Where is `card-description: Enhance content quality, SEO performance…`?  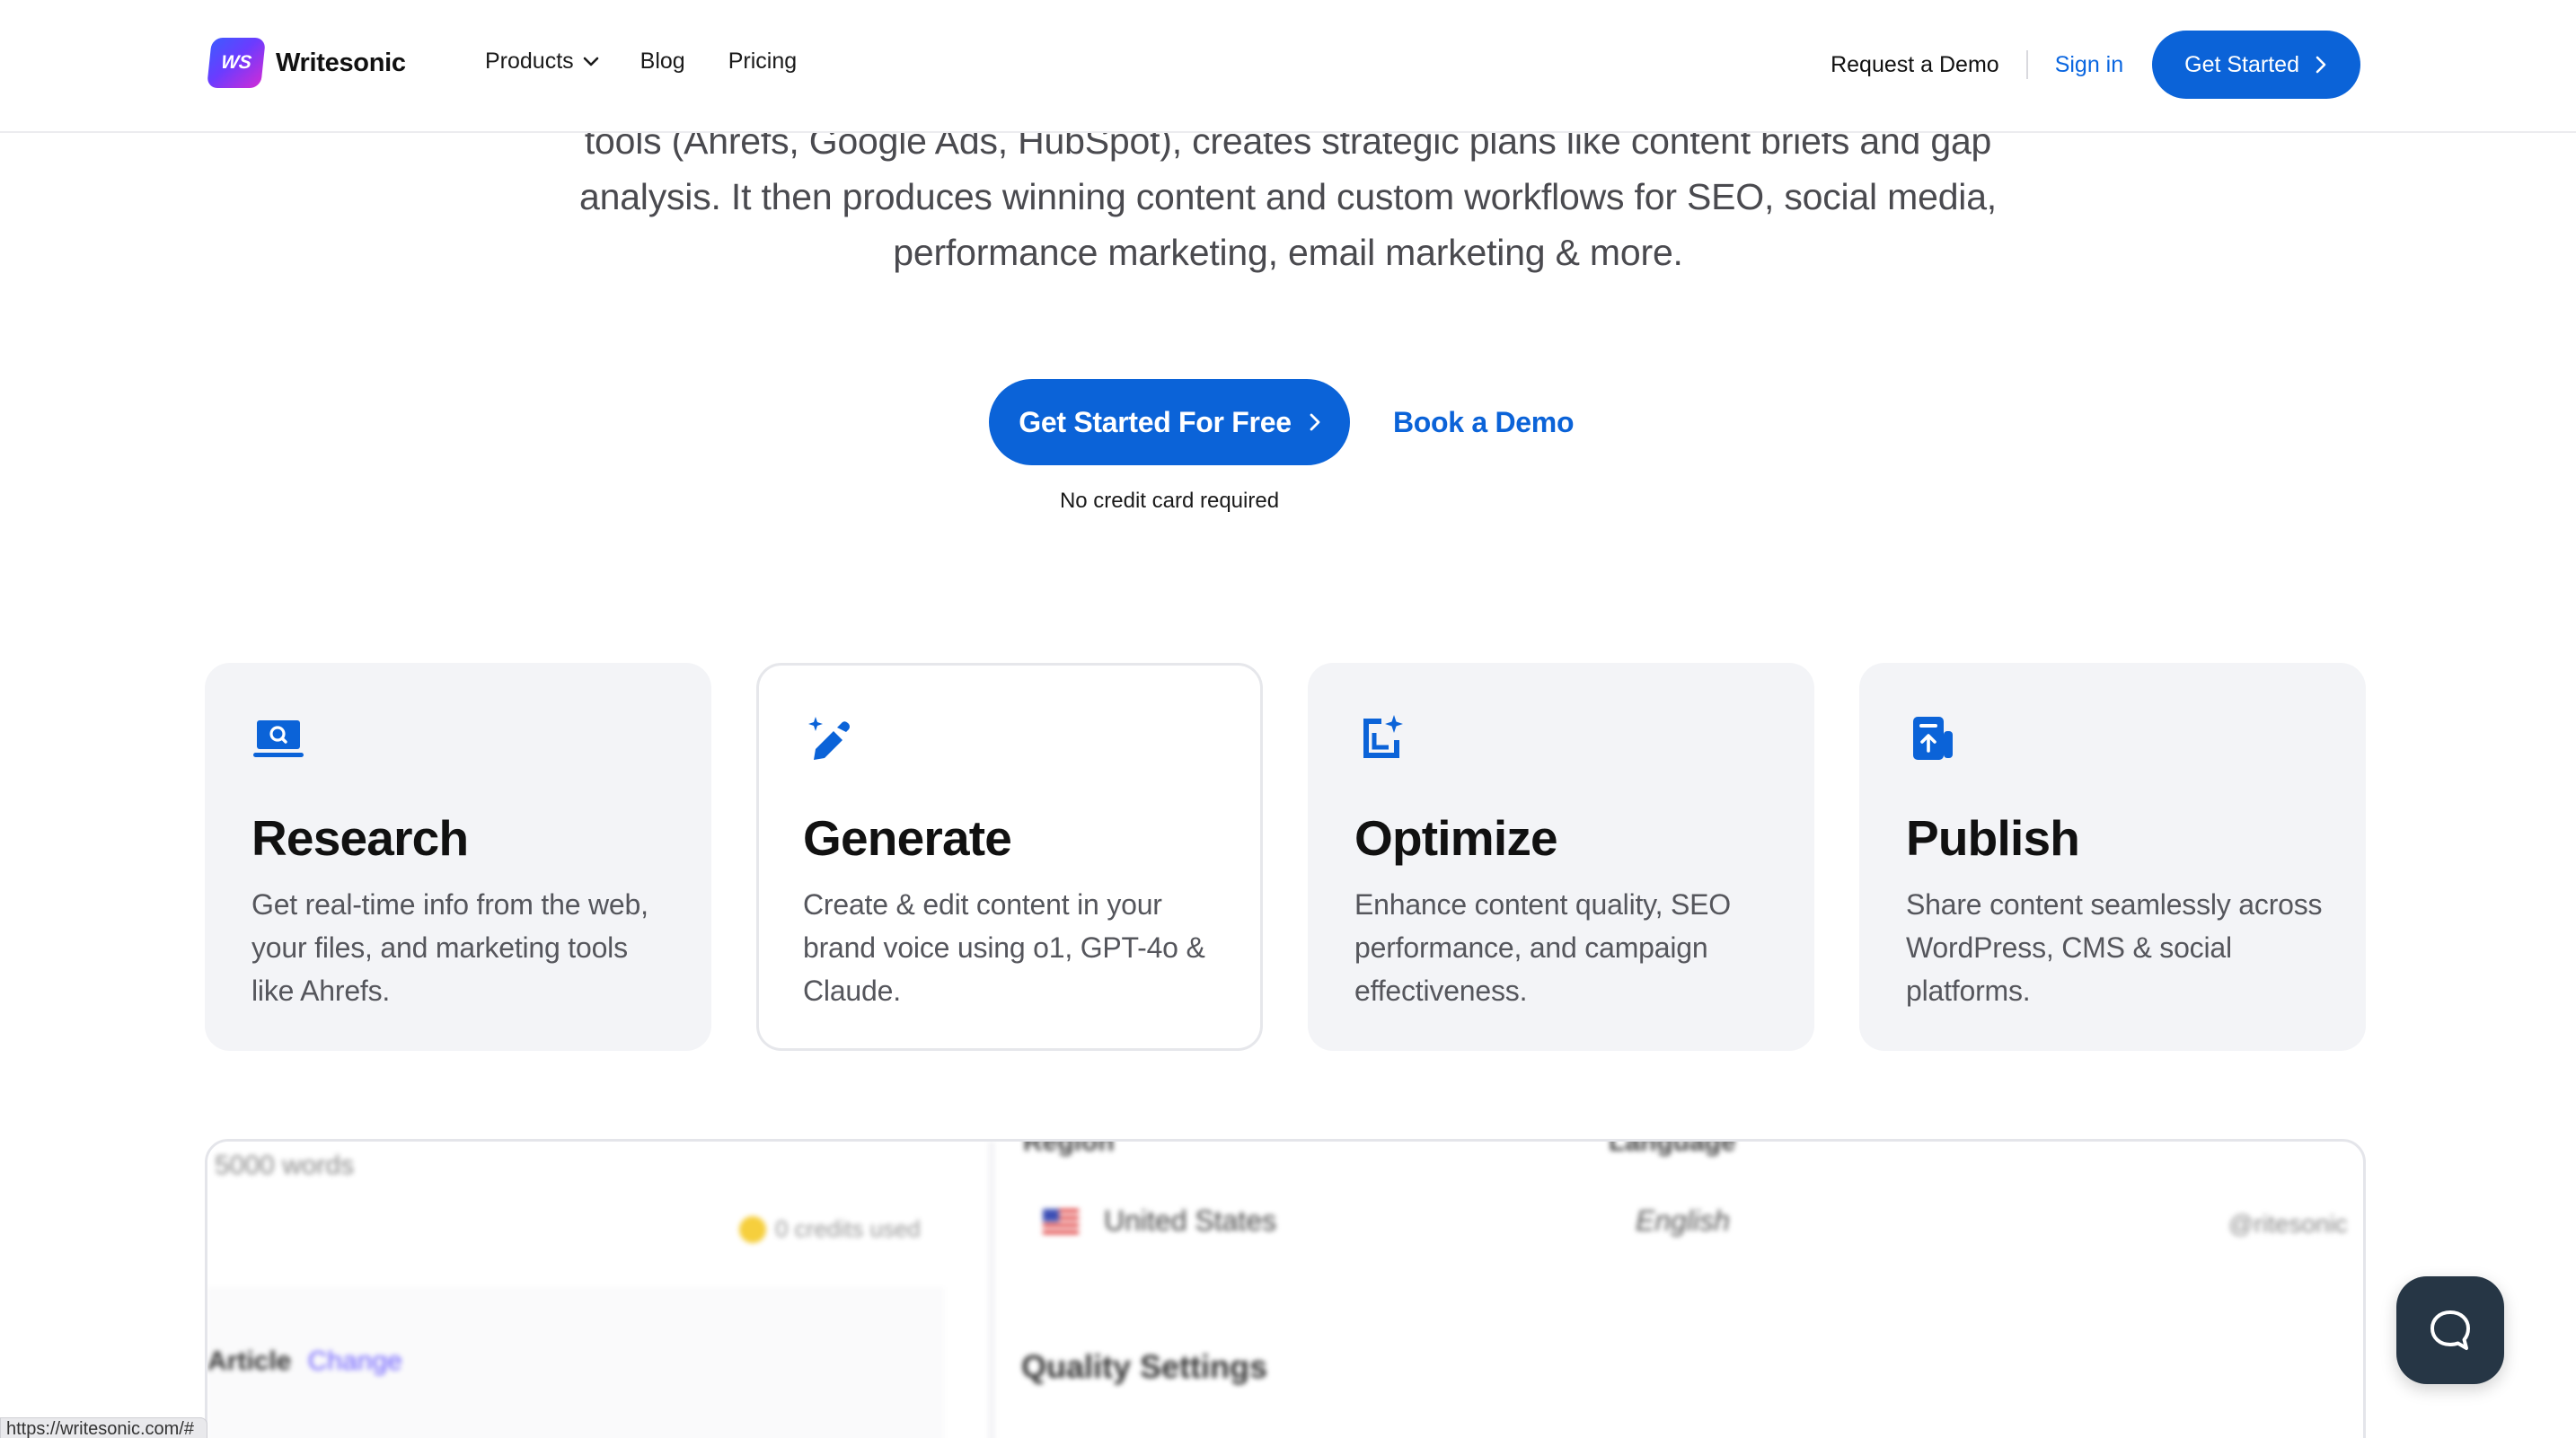 card-description: Enhance content quality, SEO performance… is located at coordinates (1542, 947).